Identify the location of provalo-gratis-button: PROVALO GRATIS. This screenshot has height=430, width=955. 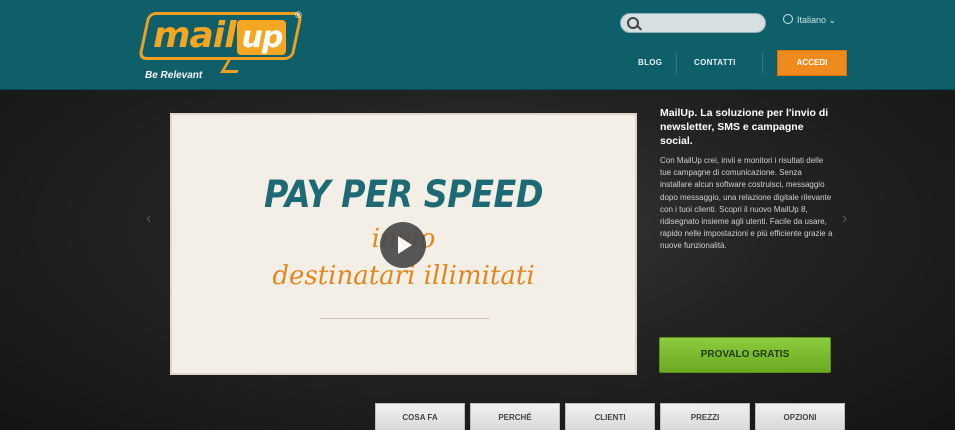
(745, 355).